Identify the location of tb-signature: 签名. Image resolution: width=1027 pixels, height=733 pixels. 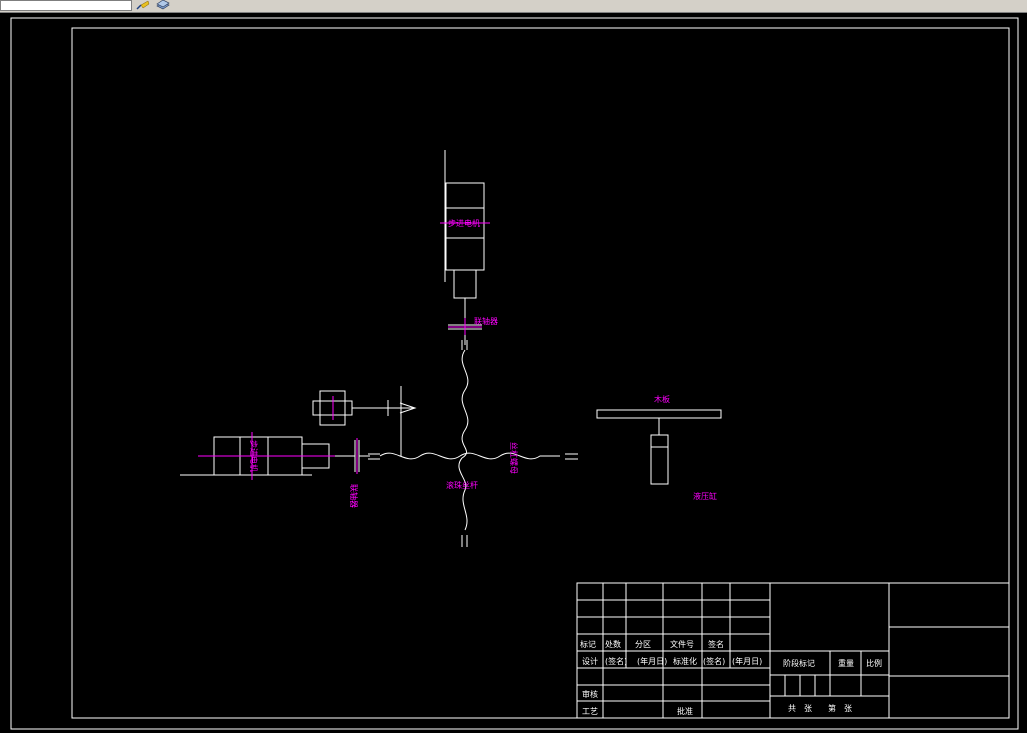
(716, 644).